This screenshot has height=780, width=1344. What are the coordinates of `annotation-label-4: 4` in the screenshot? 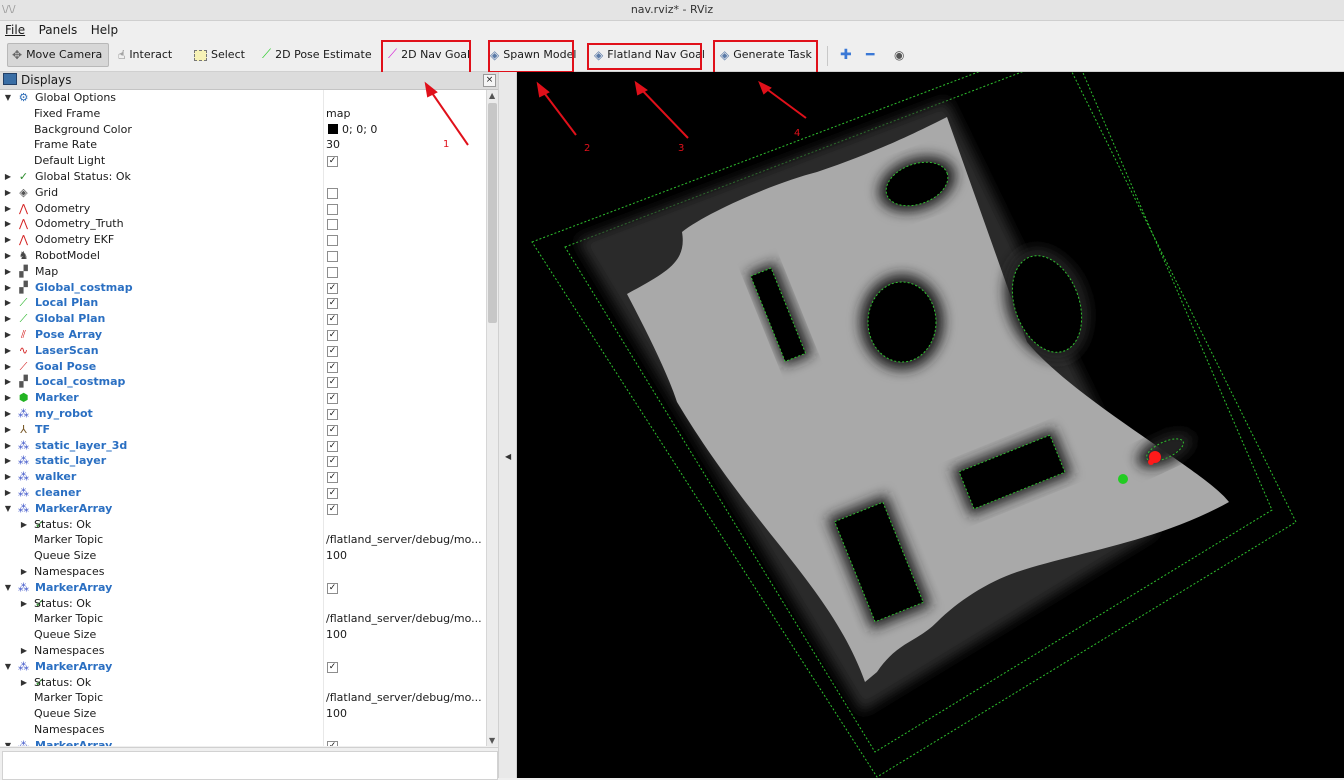 It's located at (797, 133).